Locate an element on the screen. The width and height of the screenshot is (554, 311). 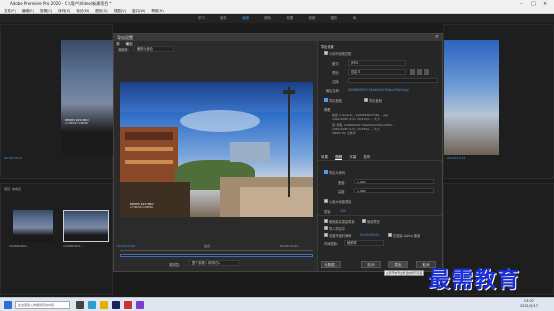
menu-clip: 剪辑(C) is located at coordinates (46, 11).